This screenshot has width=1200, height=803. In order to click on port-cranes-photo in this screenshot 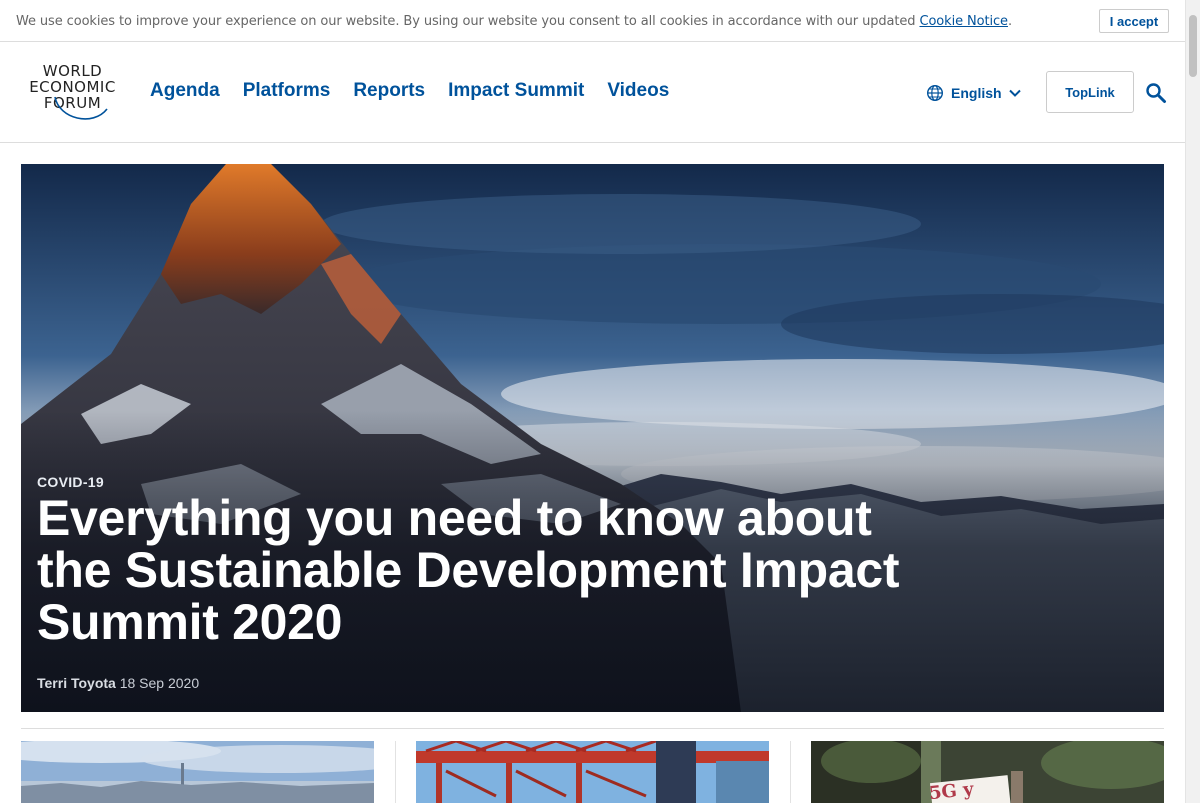, I will do `click(592, 772)`.